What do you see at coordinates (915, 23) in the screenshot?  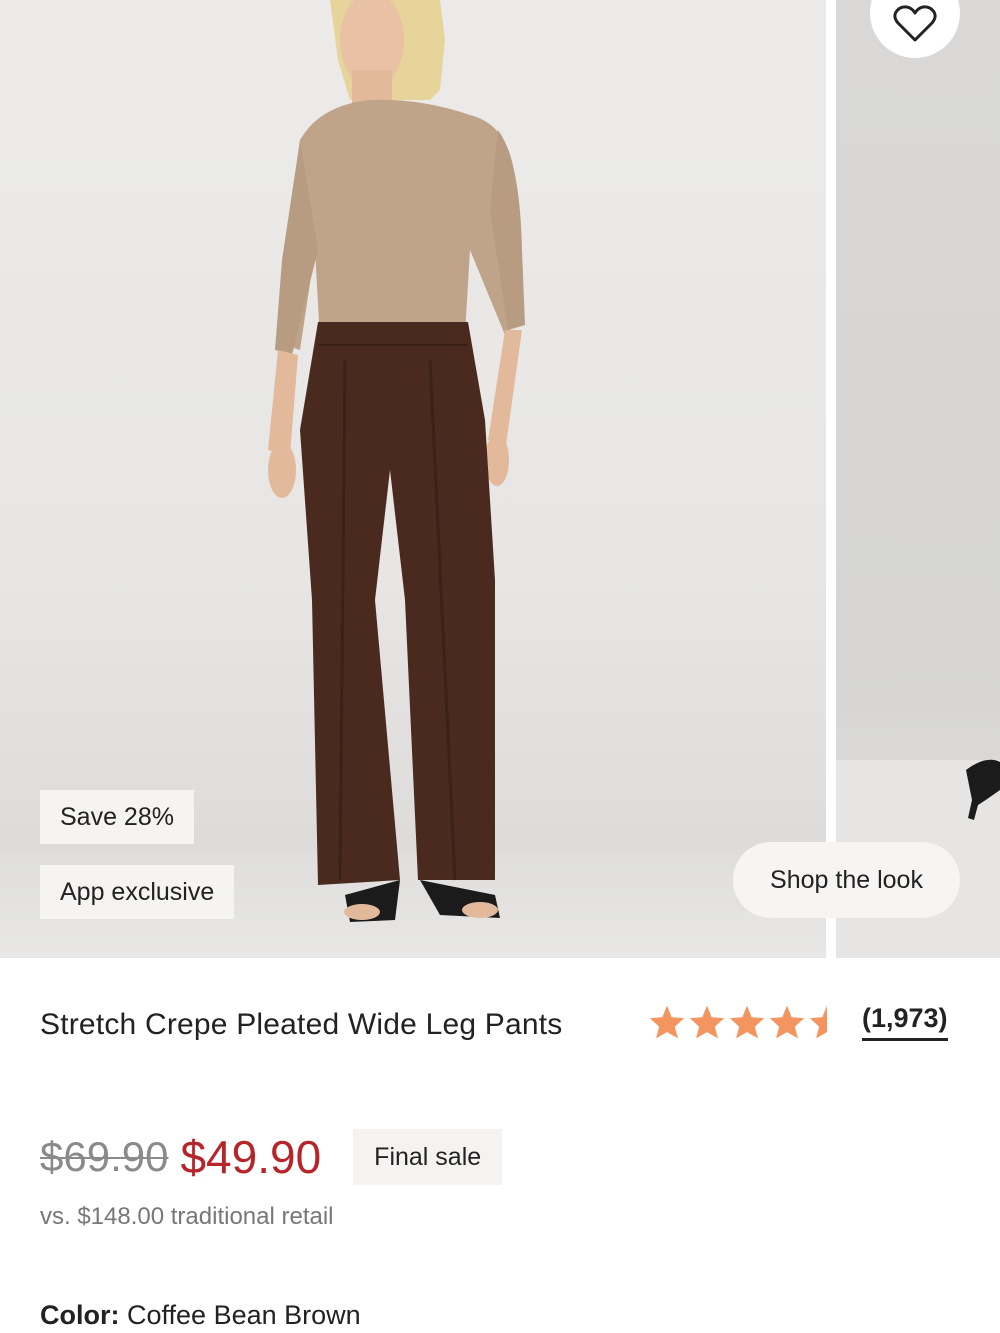 I see `heart-icon` at bounding box center [915, 23].